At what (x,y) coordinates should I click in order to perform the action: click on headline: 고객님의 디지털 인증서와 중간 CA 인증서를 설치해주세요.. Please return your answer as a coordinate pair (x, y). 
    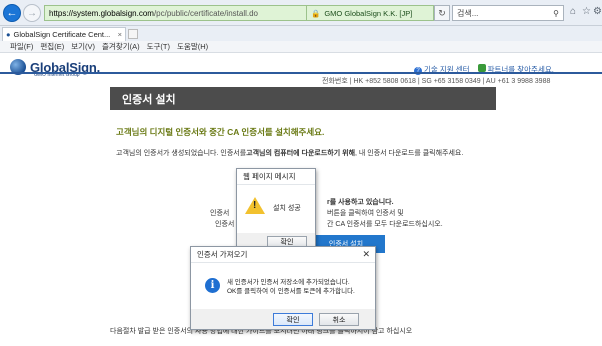
    Looking at the image, I should click on (220, 132).